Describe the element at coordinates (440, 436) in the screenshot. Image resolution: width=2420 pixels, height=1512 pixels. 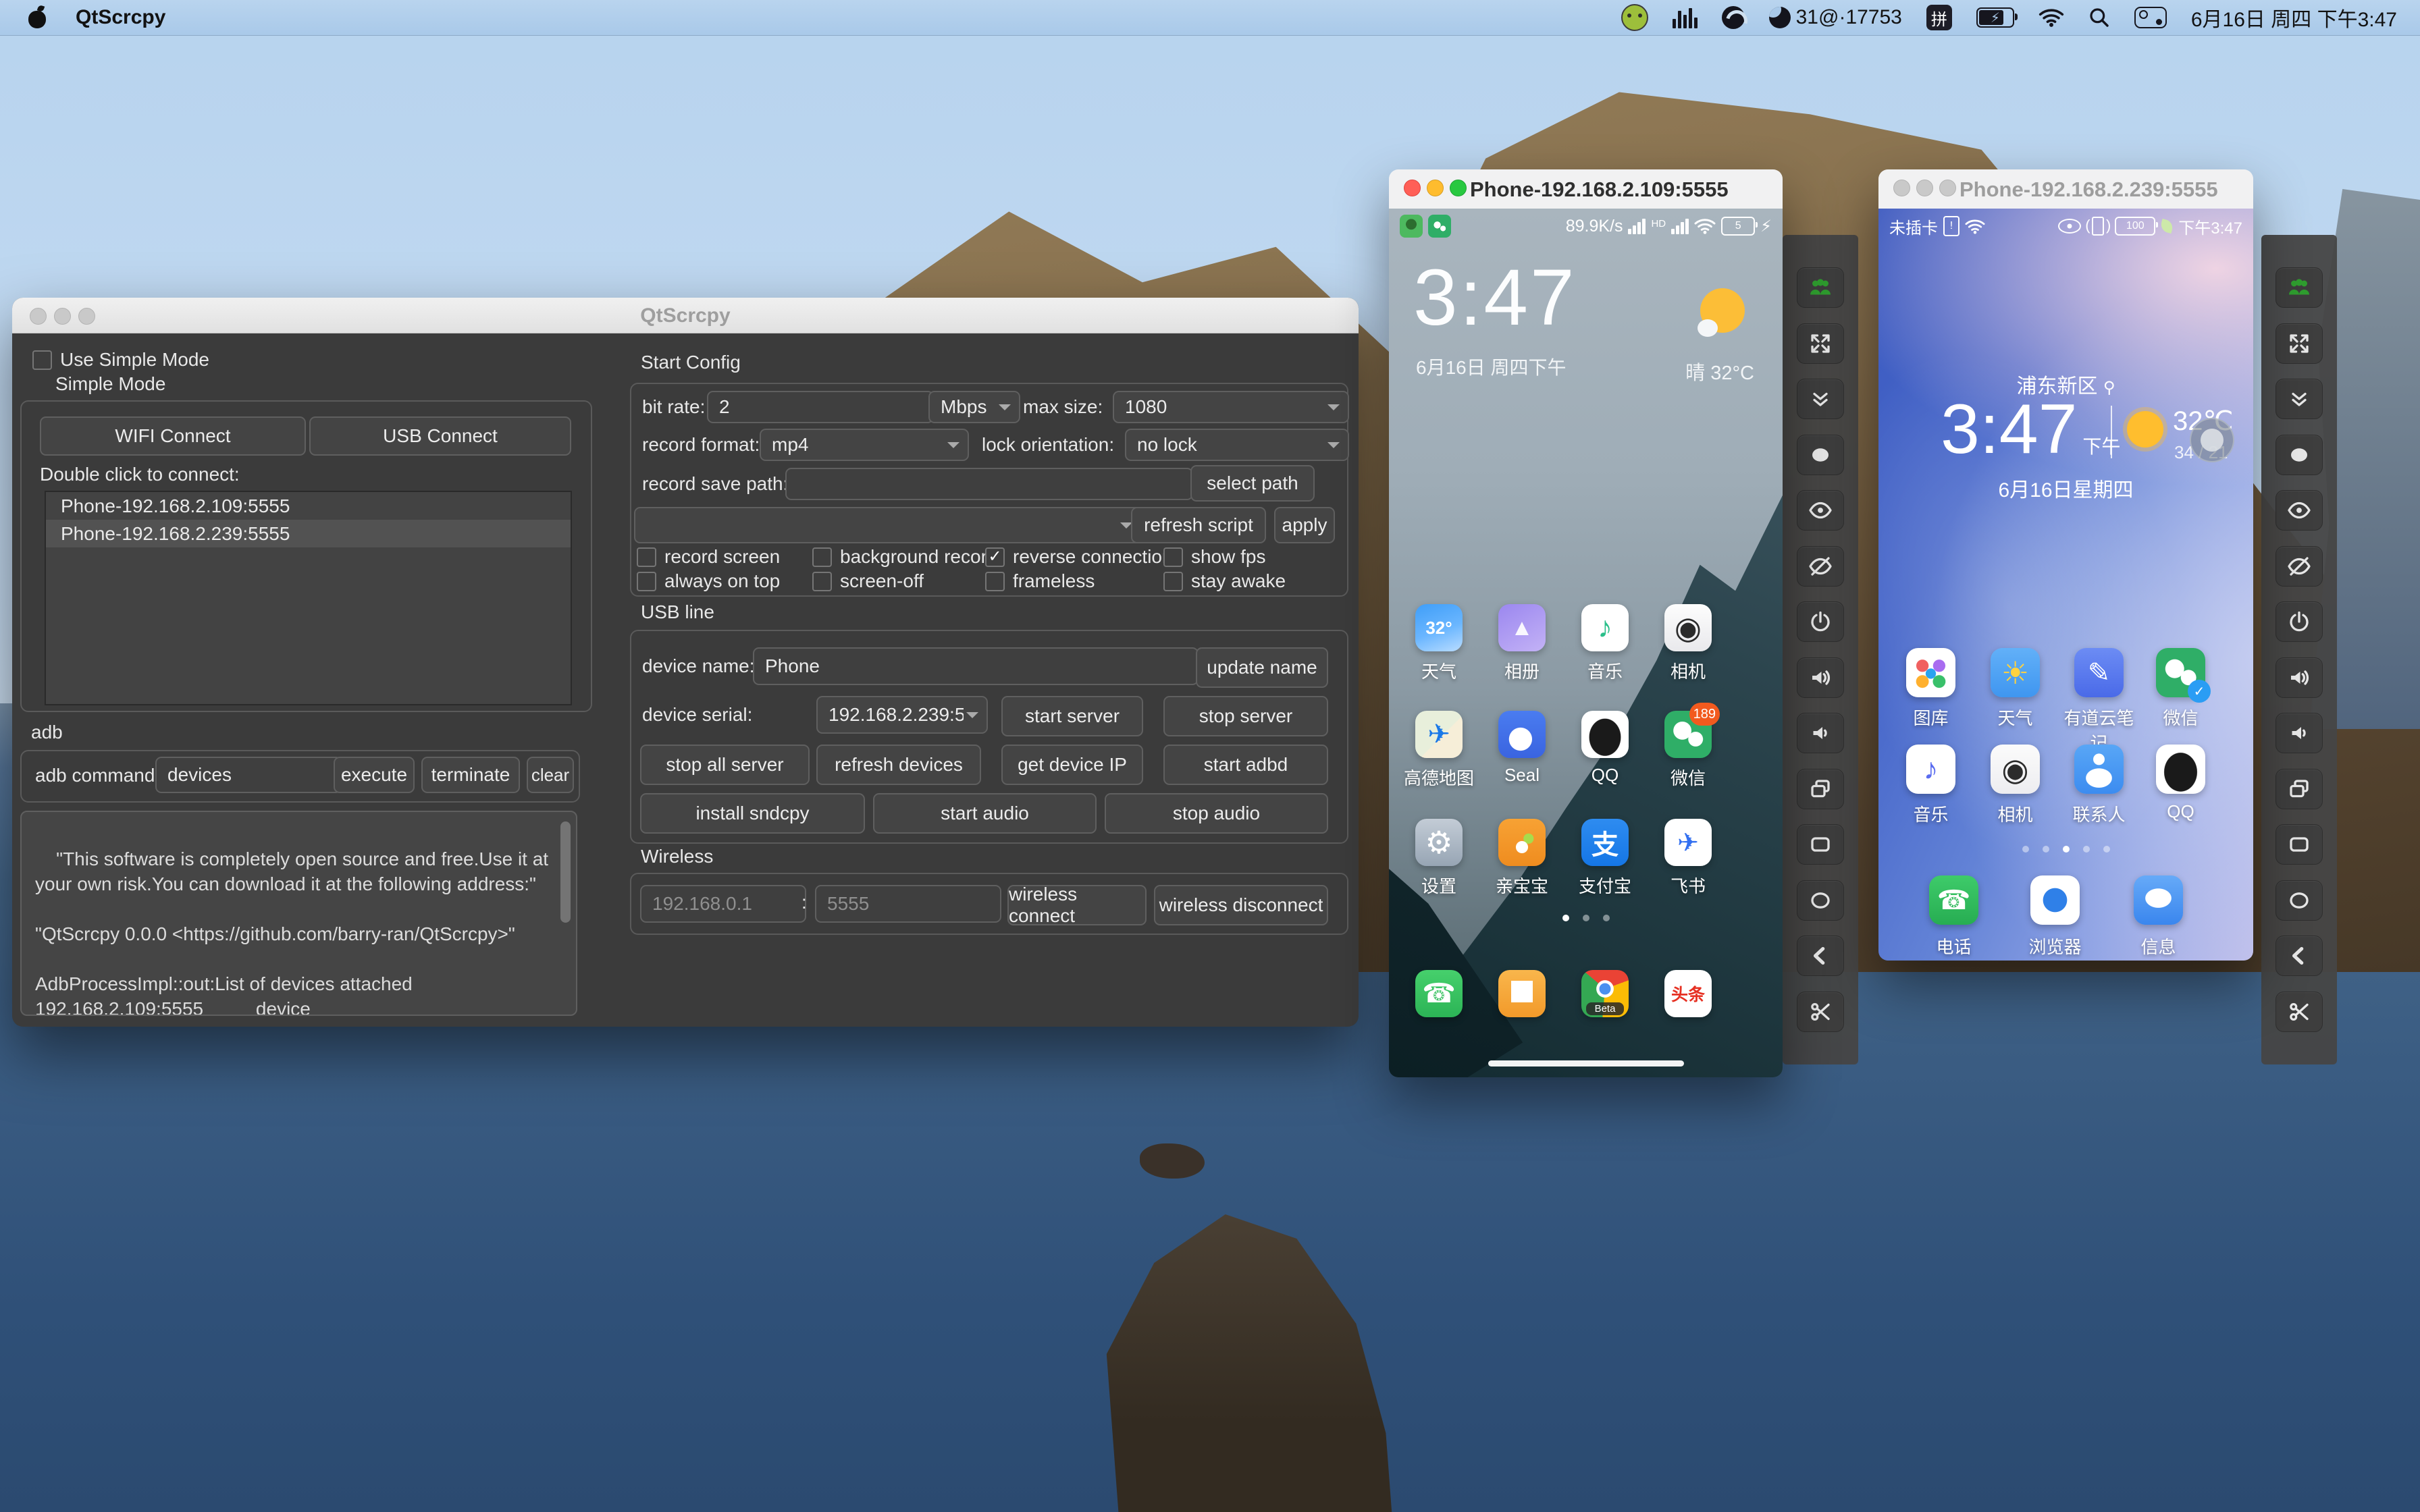
I see `usb-connect-button: USB Connect` at that location.